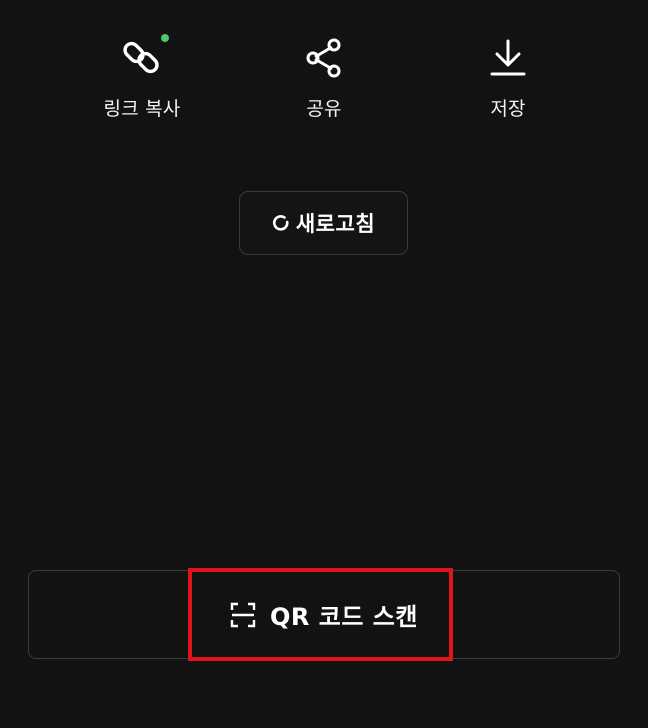  Describe the element at coordinates (144, 57) in the screenshot. I see `link-icon` at that location.